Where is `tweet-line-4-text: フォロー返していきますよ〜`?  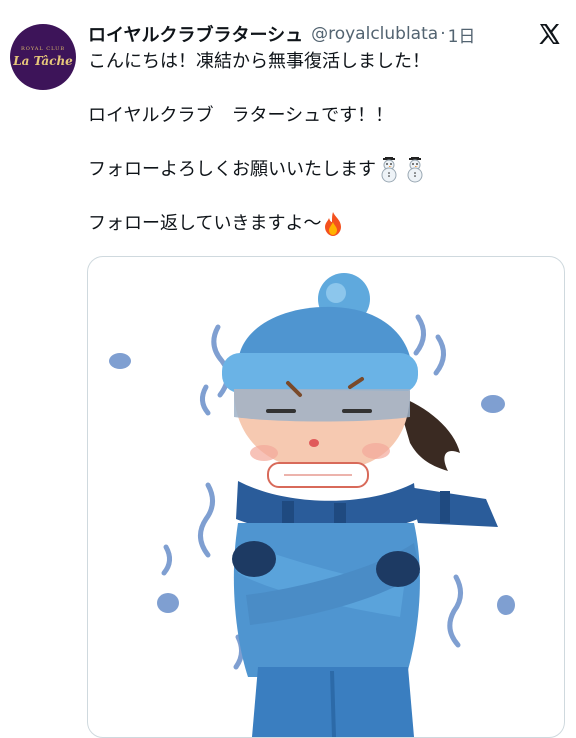
tweet-line-4-text: フォロー返していきますよ〜 is located at coordinates (205, 223).